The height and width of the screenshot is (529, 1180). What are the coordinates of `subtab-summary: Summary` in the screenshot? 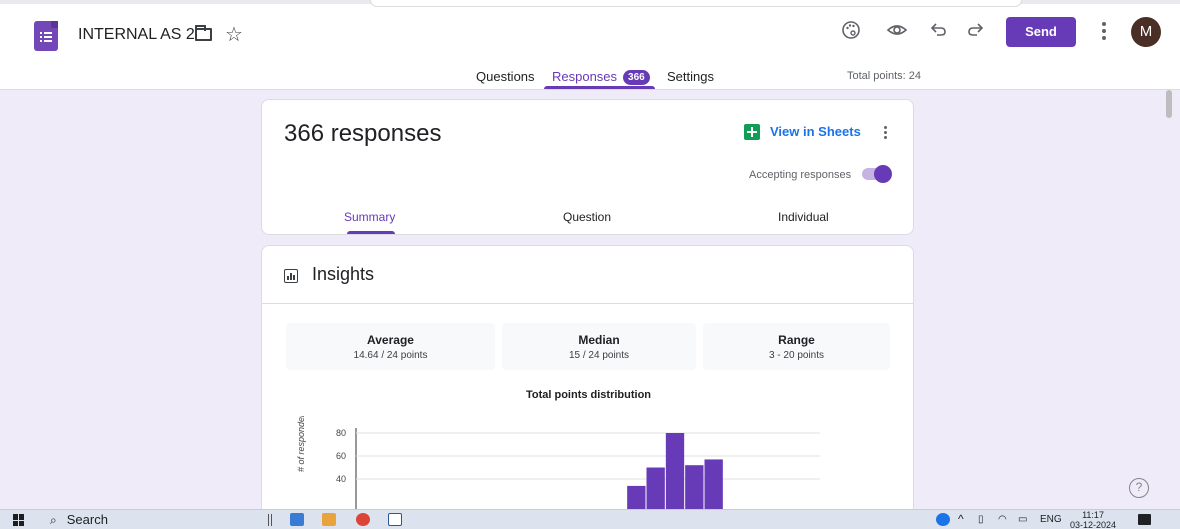 It's located at (369, 217).